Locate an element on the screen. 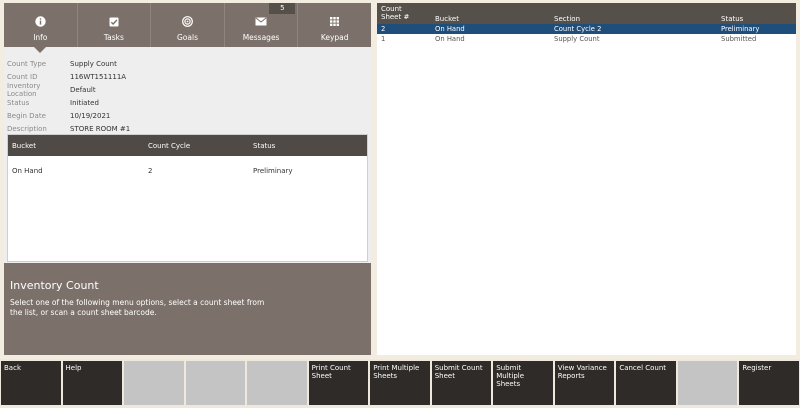 The height and width of the screenshot is (408, 800). help-button: Help is located at coordinates (92, 383).